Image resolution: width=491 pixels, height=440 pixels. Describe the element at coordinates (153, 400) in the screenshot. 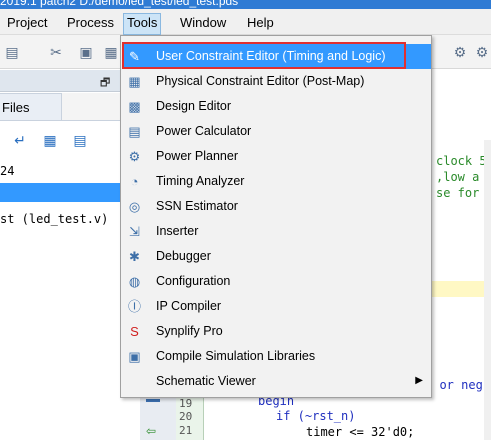

I see `gutter-marker` at that location.